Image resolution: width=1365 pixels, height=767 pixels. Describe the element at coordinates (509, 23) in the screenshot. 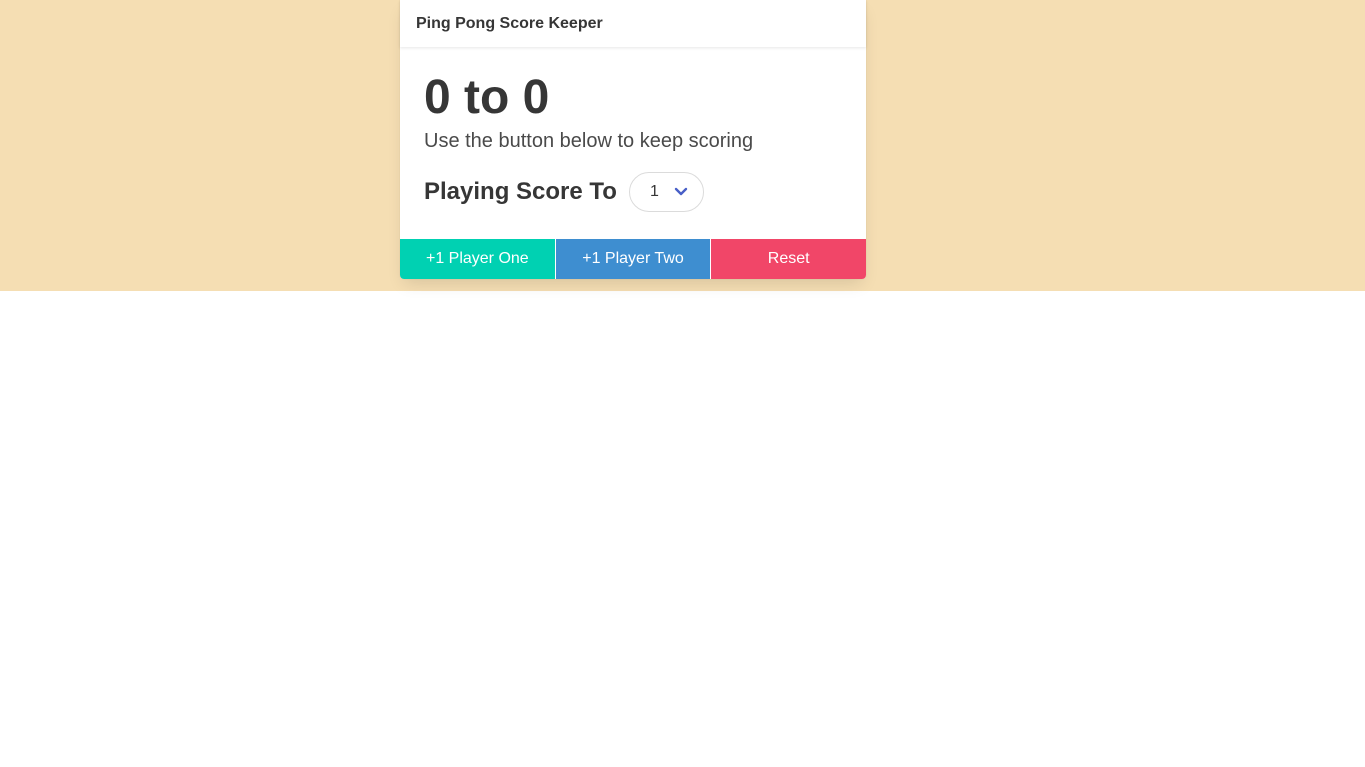

I see `card-title: Ping Pong Score Keeper` at that location.